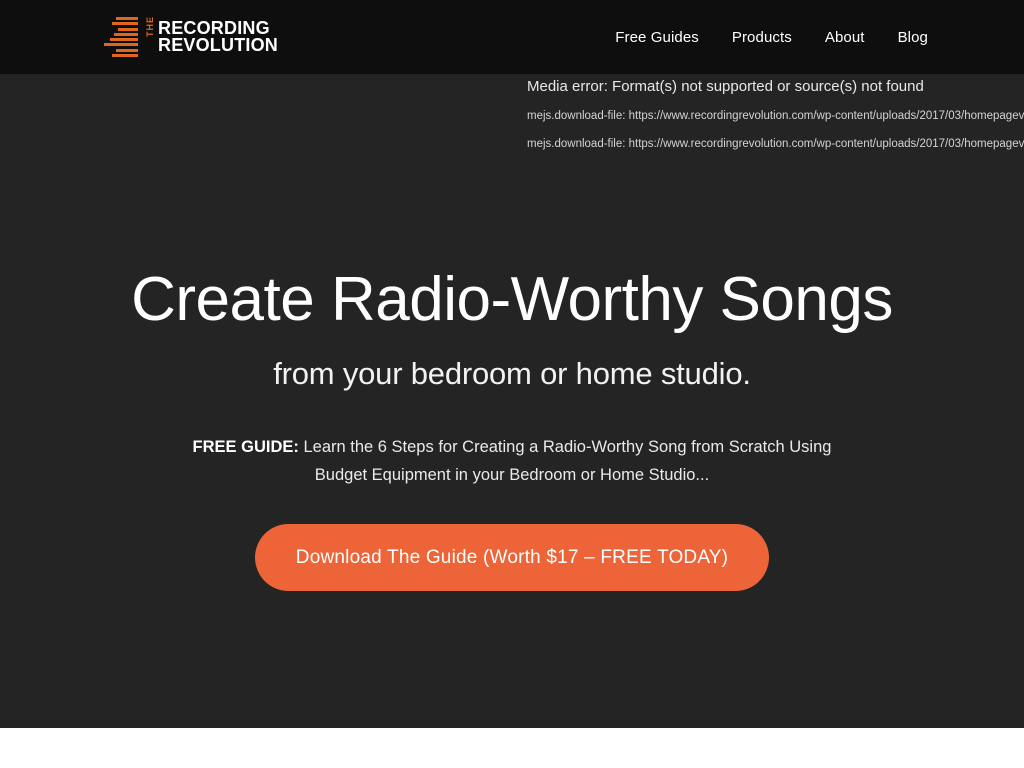  Describe the element at coordinates (657, 37) in the screenshot. I see `nav-item-free-guides: Free Guides` at that location.